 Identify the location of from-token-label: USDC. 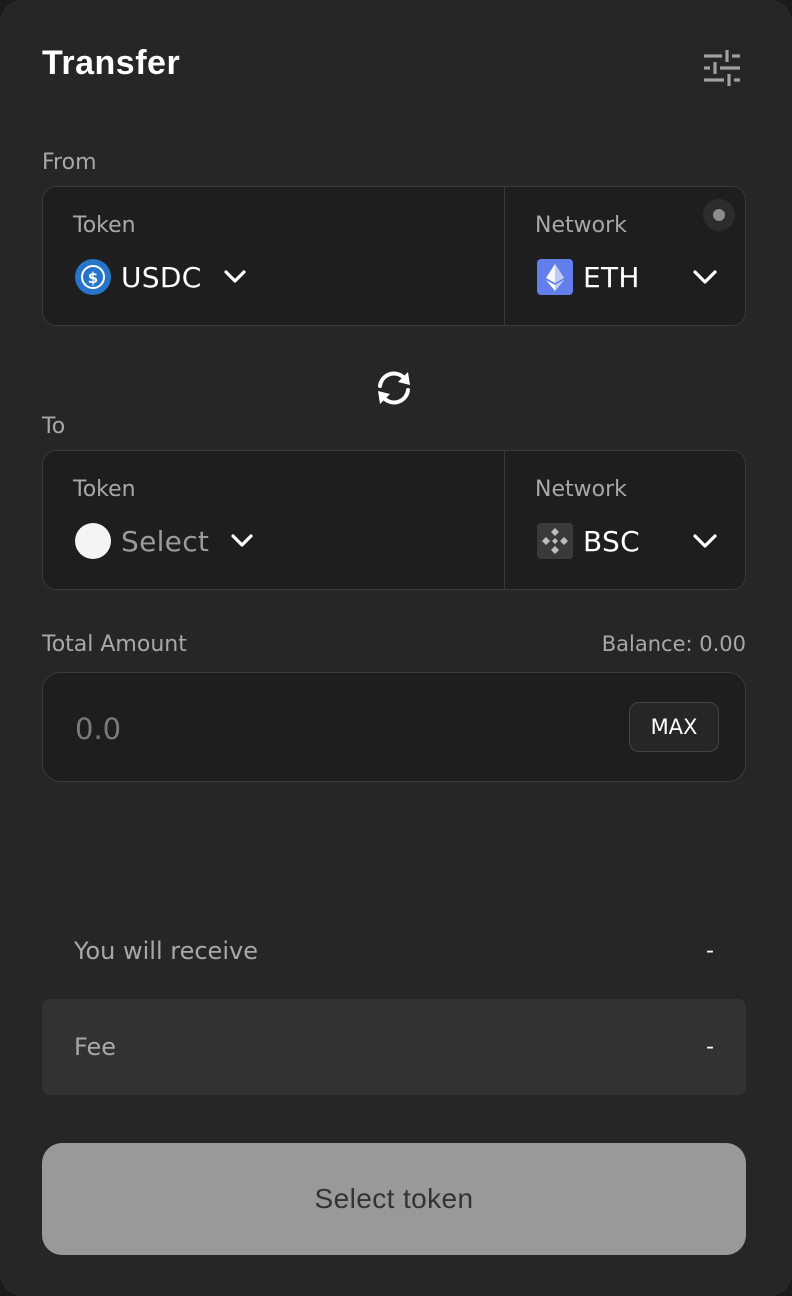
(161, 277).